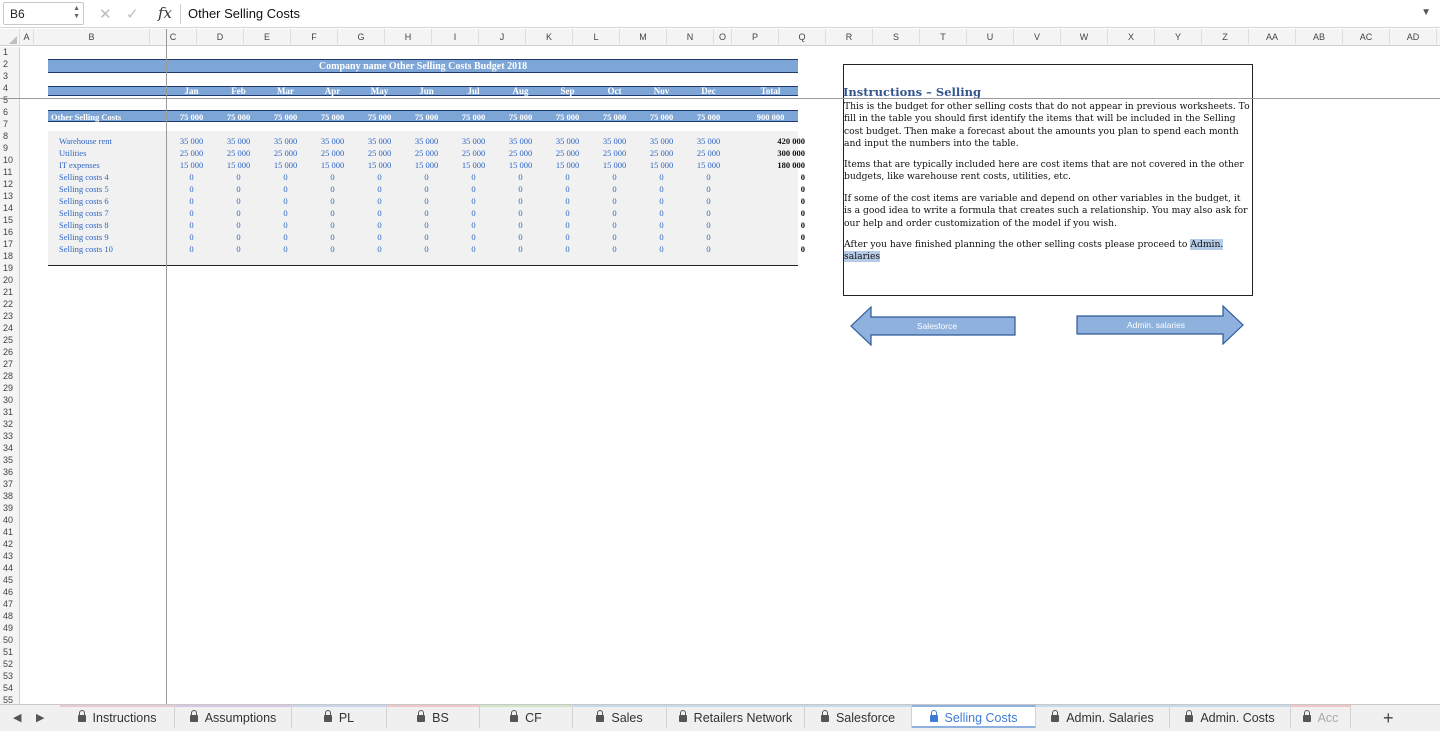 The height and width of the screenshot is (731, 1440). Describe the element at coordinates (1366, 37) in the screenshot. I see `column-header-AC: AC` at that location.